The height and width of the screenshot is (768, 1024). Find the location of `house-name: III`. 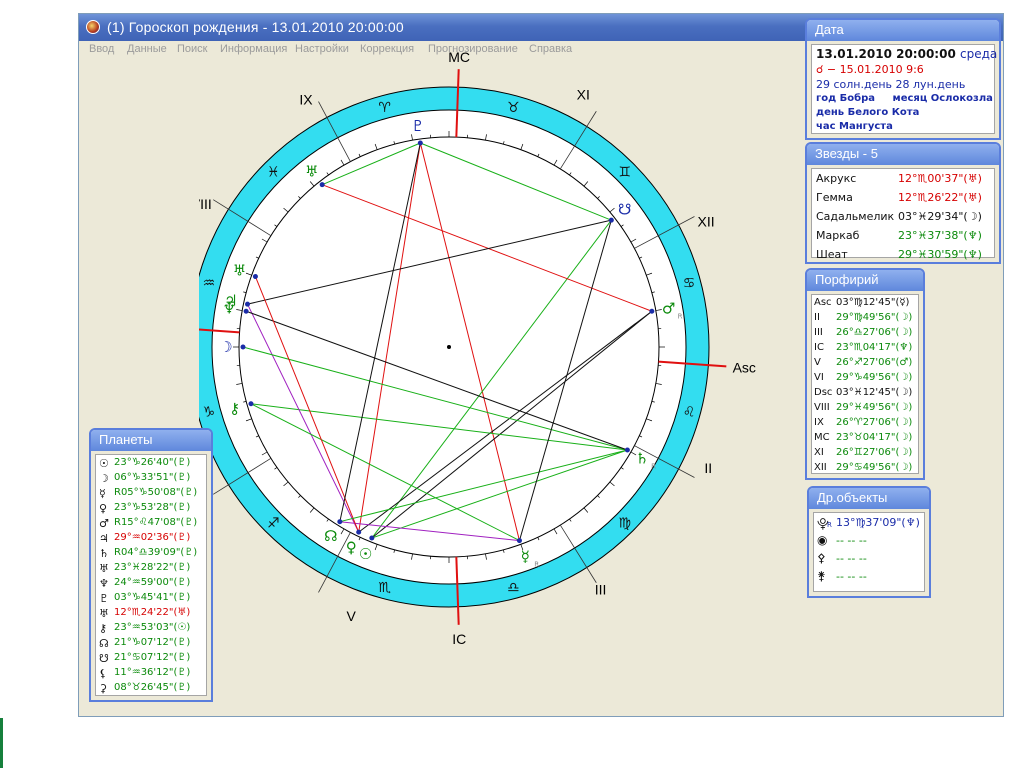

house-name: III is located at coordinates (818, 332).